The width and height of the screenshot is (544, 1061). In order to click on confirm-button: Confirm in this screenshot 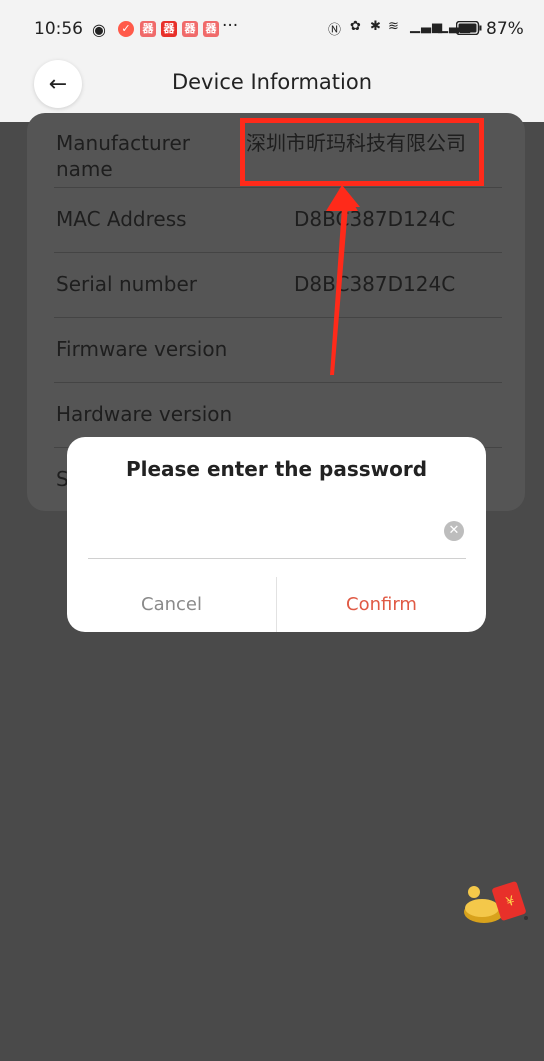, I will do `click(381, 604)`.